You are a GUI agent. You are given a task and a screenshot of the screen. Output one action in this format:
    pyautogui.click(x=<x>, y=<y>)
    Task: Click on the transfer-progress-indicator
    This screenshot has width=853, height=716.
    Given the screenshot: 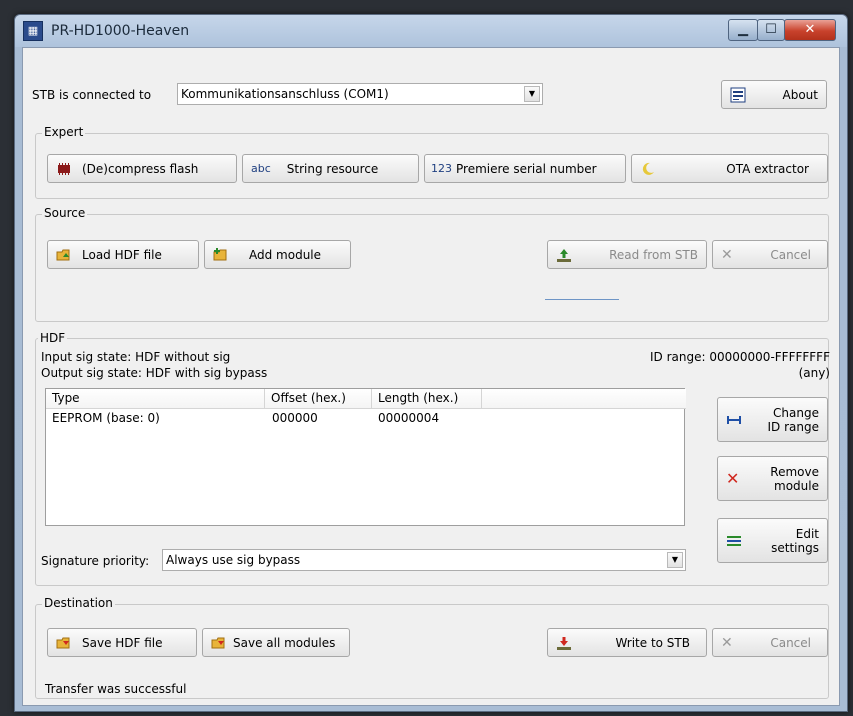 What is the action you would take?
    pyautogui.click(x=582, y=299)
    